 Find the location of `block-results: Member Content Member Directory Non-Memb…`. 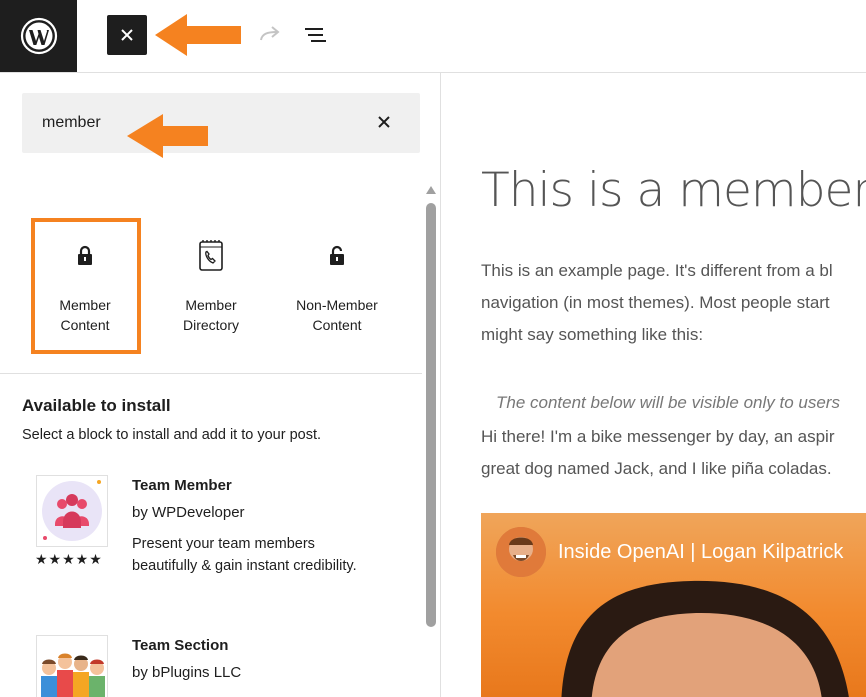

block-results: Member Content Member Directory Non-Memb… is located at coordinates (210, 295).